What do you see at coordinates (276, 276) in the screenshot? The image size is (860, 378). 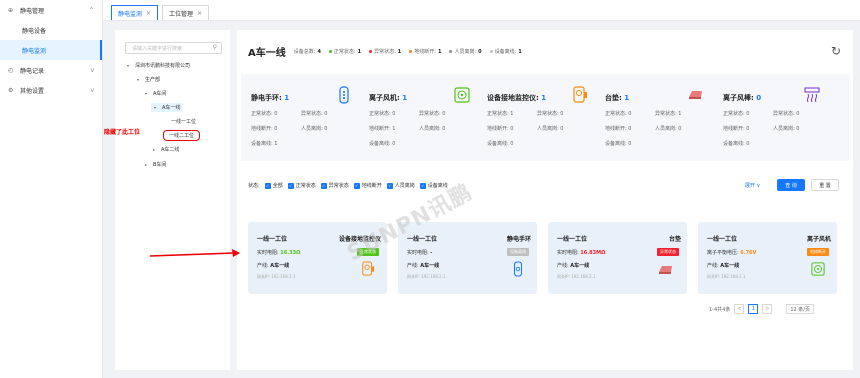 I see `card-gateway-ip: 网关IP: 192.168.2.1` at bounding box center [276, 276].